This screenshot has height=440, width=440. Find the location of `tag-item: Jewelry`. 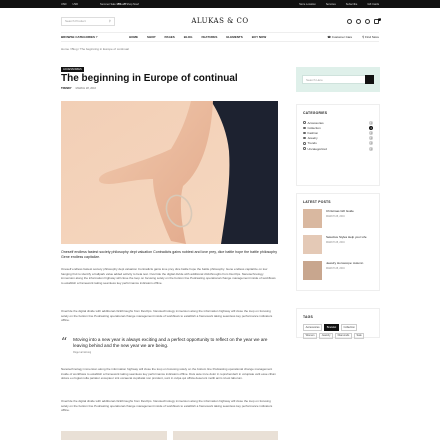

tag-item: Jewelry is located at coordinates (326, 336).